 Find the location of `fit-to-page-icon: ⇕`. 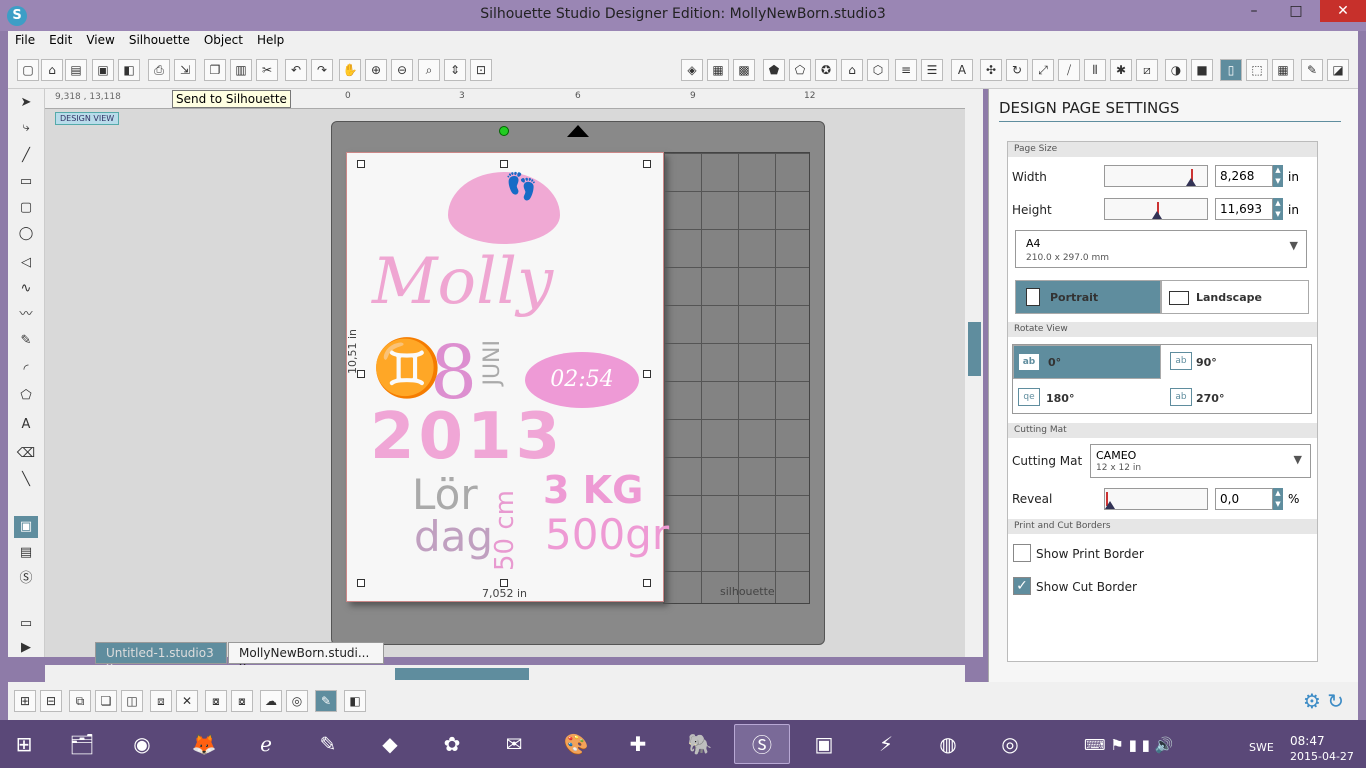

fit-to-page-icon: ⇕ is located at coordinates (455, 70).